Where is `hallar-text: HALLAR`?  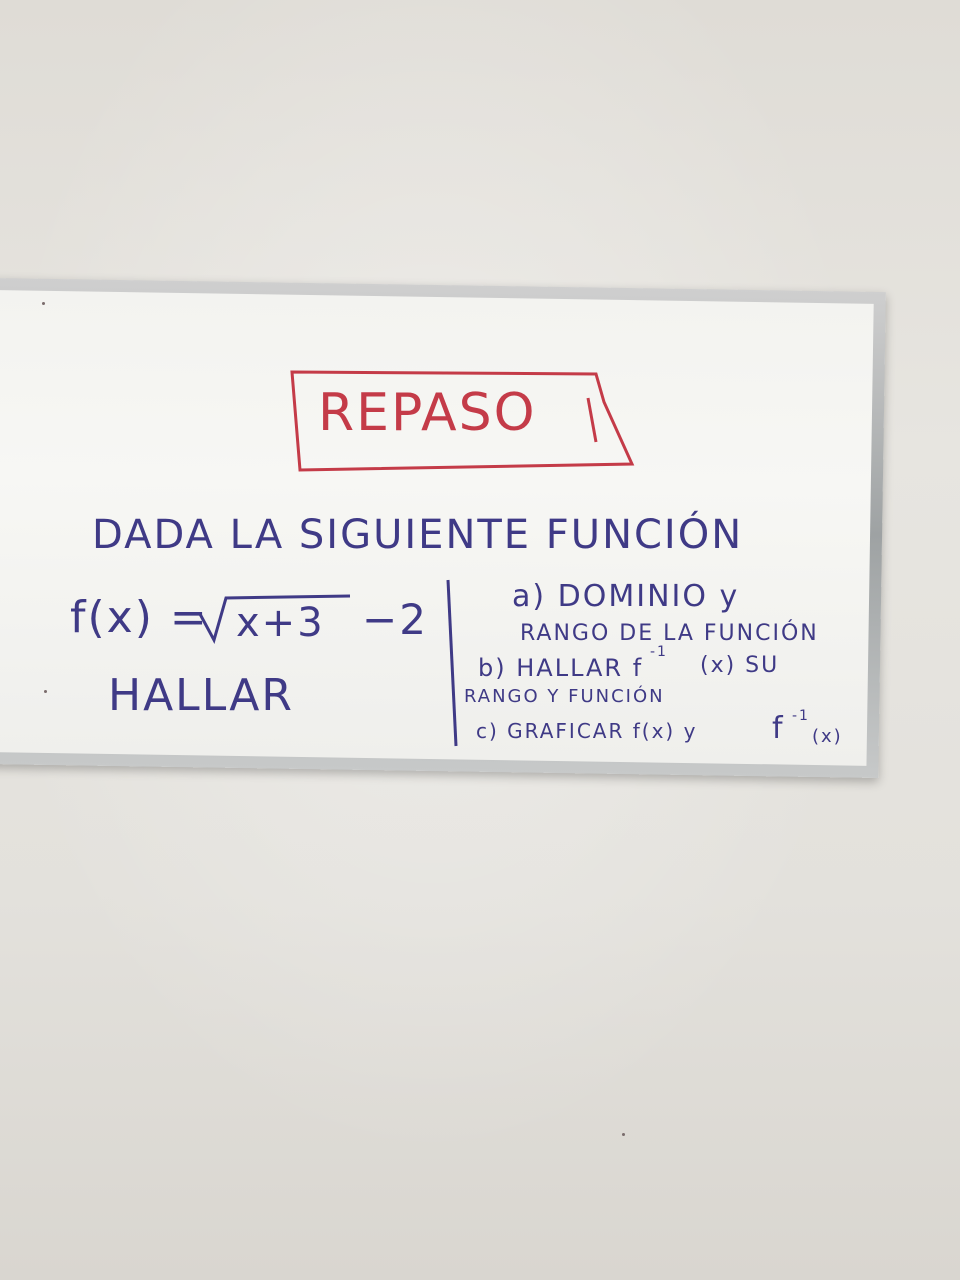 hallar-text: HALLAR is located at coordinates (201, 695).